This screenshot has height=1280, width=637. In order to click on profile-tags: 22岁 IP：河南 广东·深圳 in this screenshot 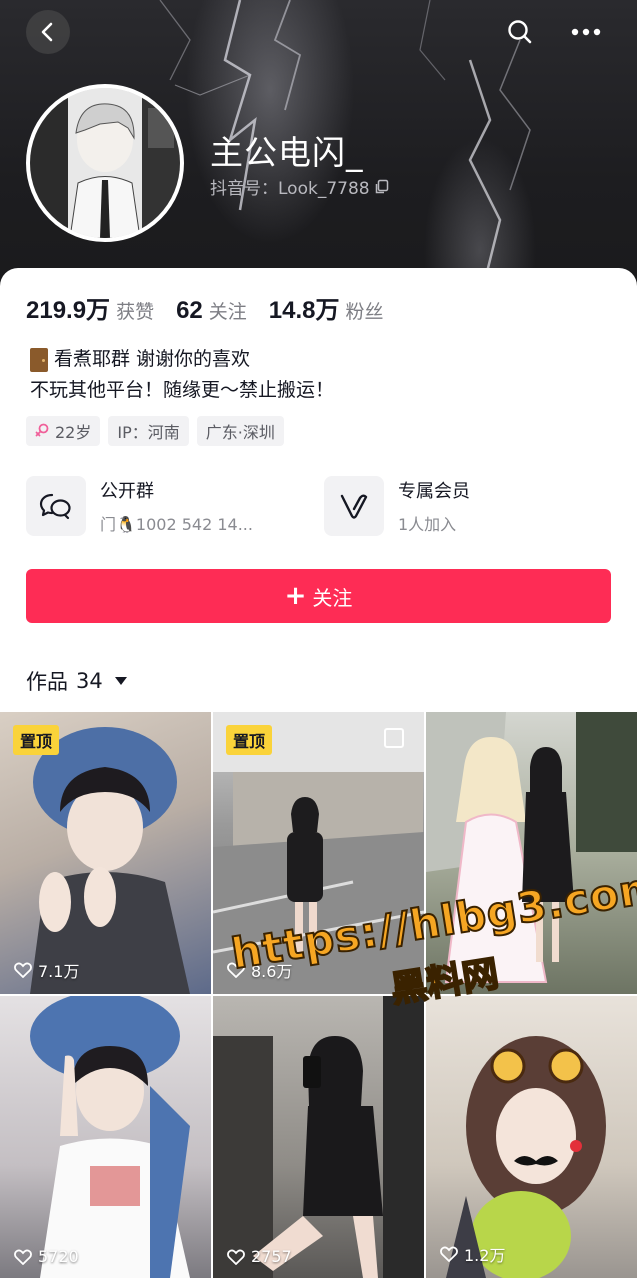, I will do `click(155, 431)`.